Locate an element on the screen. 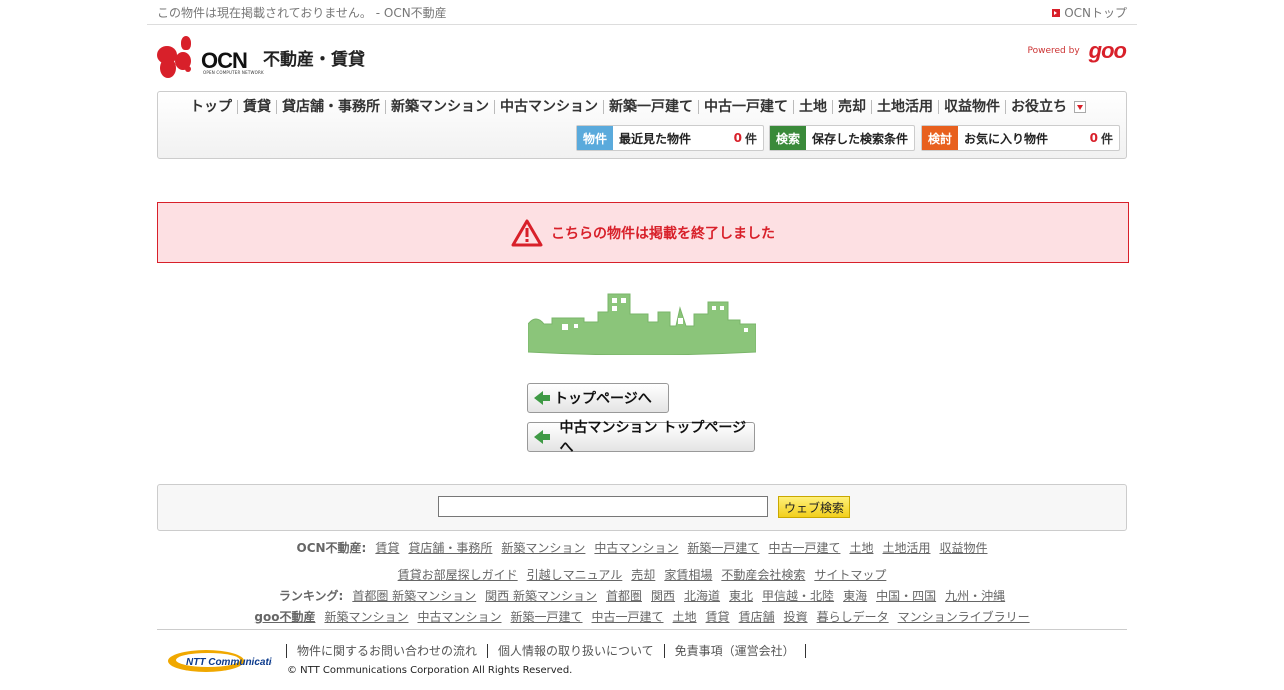  footer-link: 北海道 is located at coordinates (702, 595).